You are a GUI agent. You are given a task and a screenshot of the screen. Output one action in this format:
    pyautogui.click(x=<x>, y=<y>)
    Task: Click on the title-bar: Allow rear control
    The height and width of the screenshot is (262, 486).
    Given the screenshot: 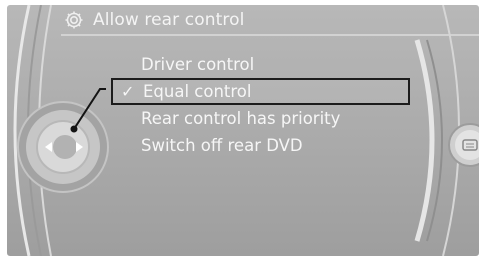 What is the action you would take?
    pyautogui.click(x=270, y=20)
    